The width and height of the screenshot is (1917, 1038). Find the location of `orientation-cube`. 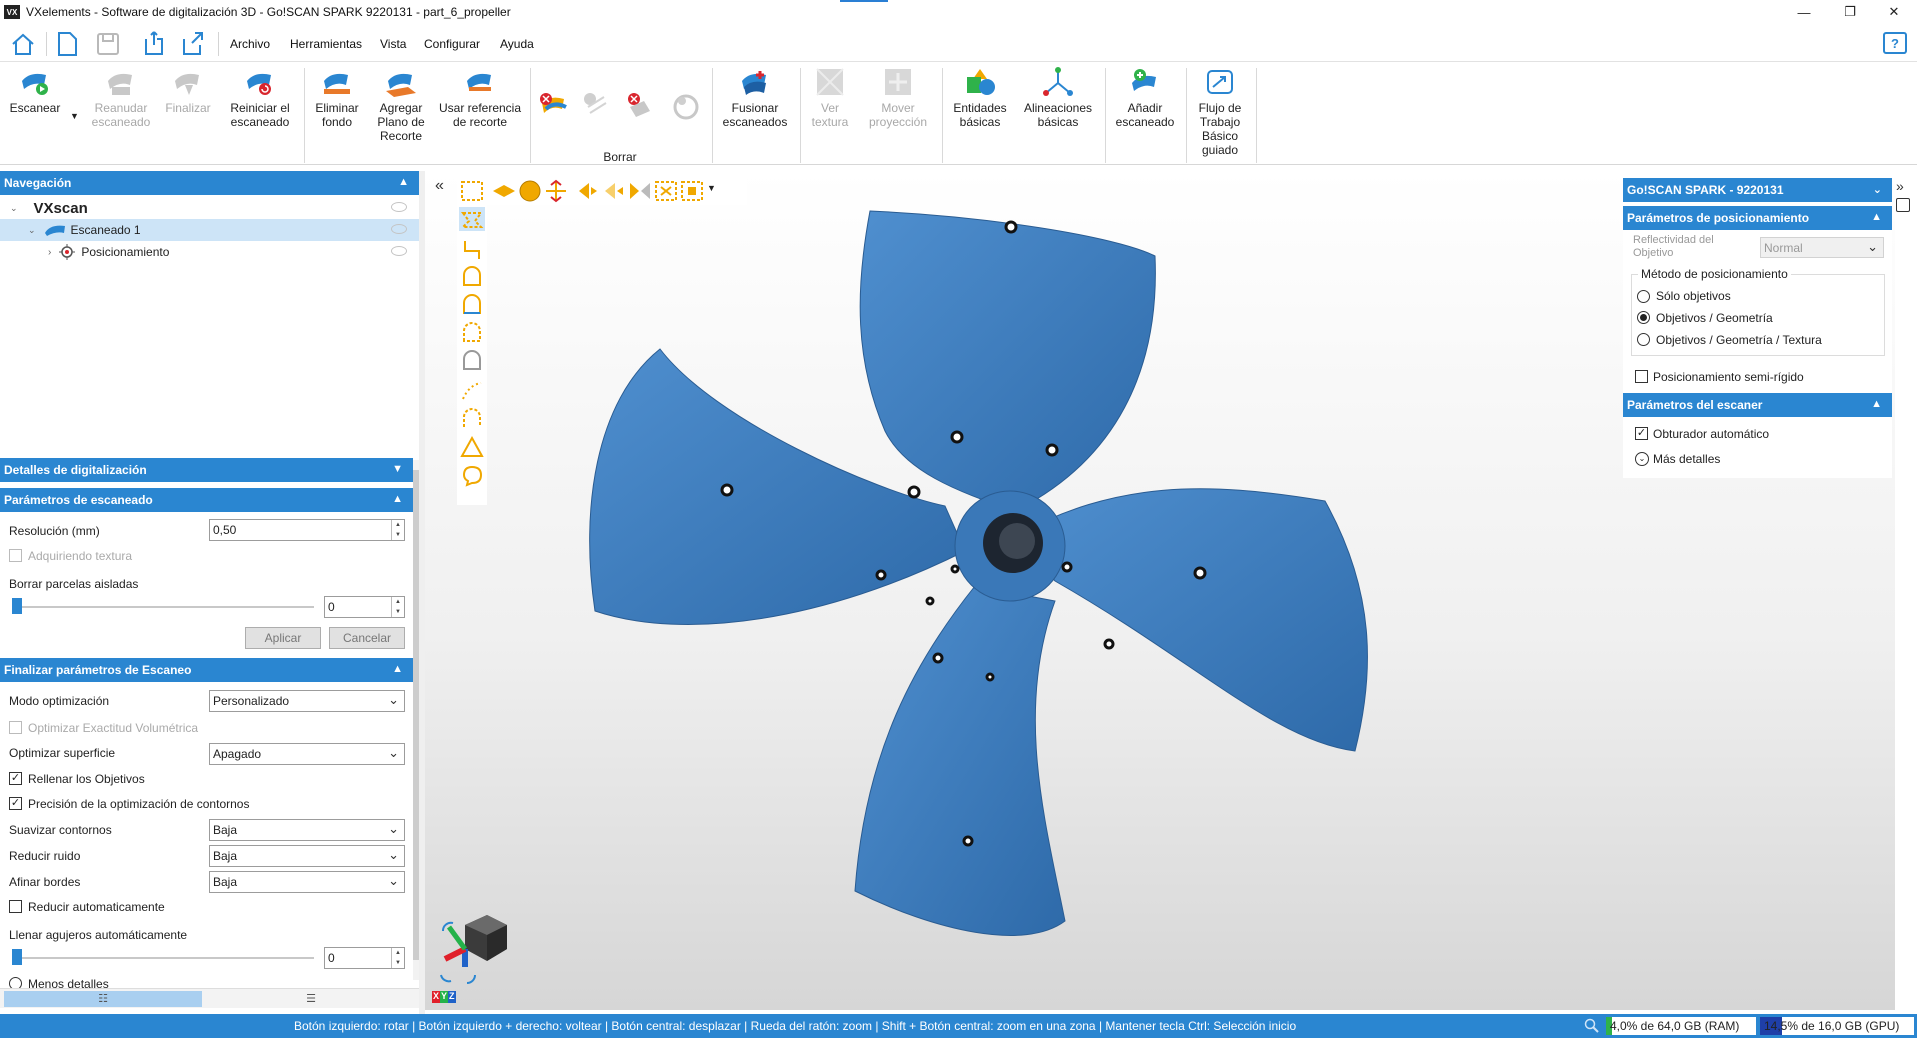

orientation-cube is located at coordinates (480, 946).